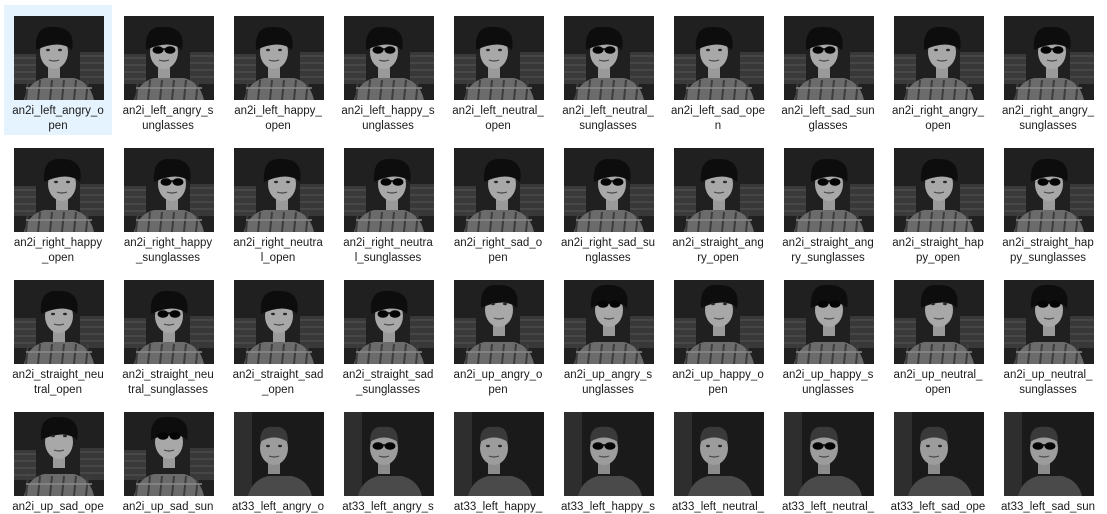 This screenshot has width=1107, height=514. Describe the element at coordinates (828, 507) in the screenshot. I see `file-name-line-1: at33_left_neutral_` at that location.